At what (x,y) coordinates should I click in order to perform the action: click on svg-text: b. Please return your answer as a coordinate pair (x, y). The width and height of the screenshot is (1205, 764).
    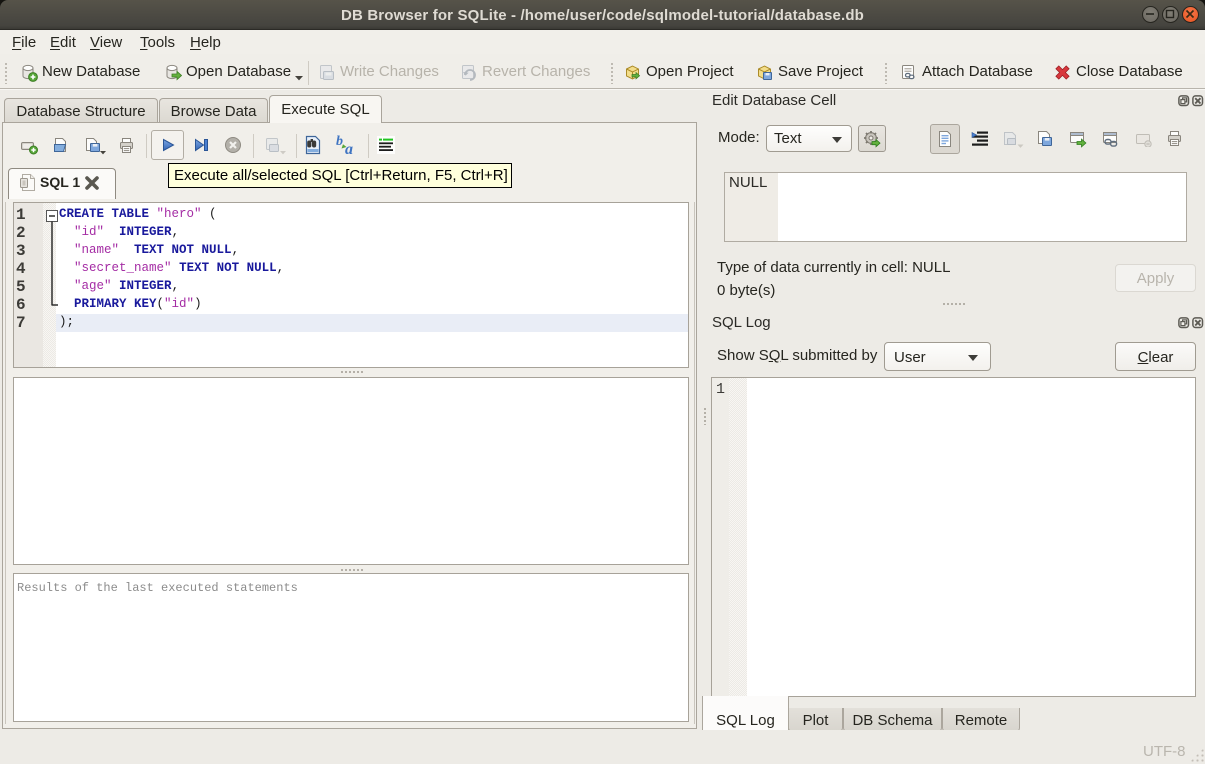
    Looking at the image, I should click on (339, 141).